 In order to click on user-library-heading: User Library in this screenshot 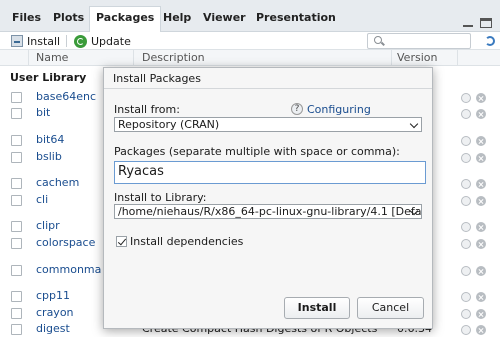, I will do `click(48, 77)`.